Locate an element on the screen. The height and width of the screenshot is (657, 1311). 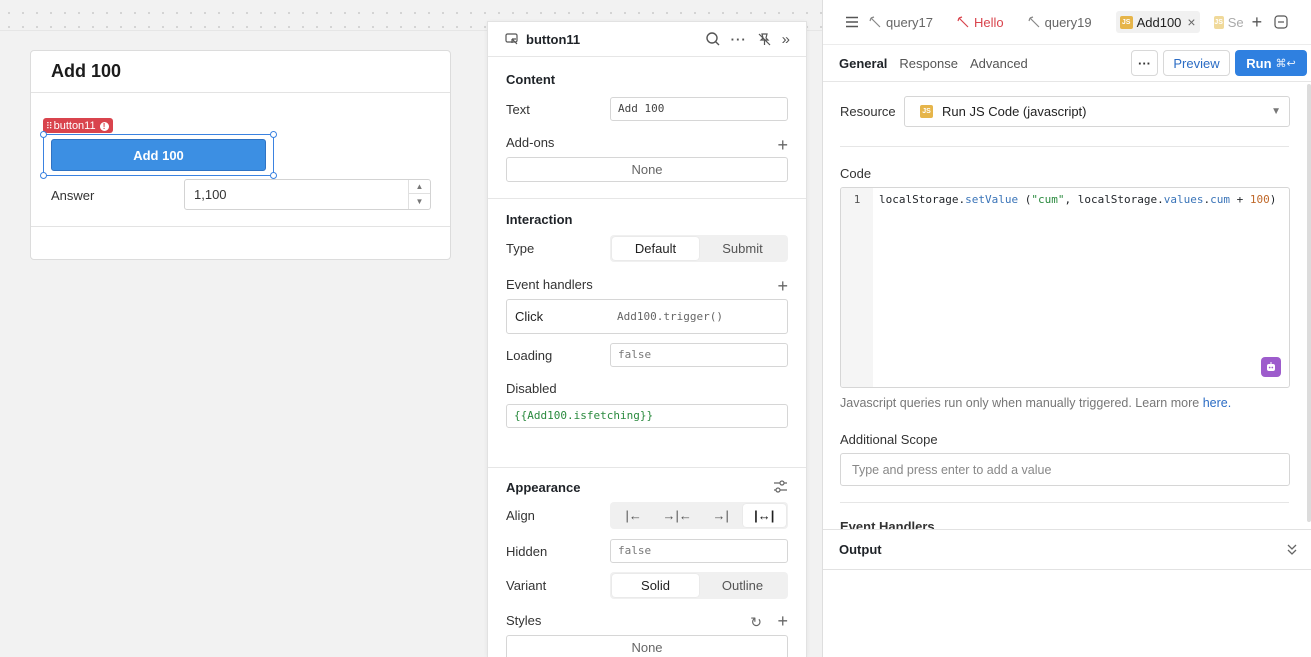
tab-label: query17 is located at coordinates (909, 22).